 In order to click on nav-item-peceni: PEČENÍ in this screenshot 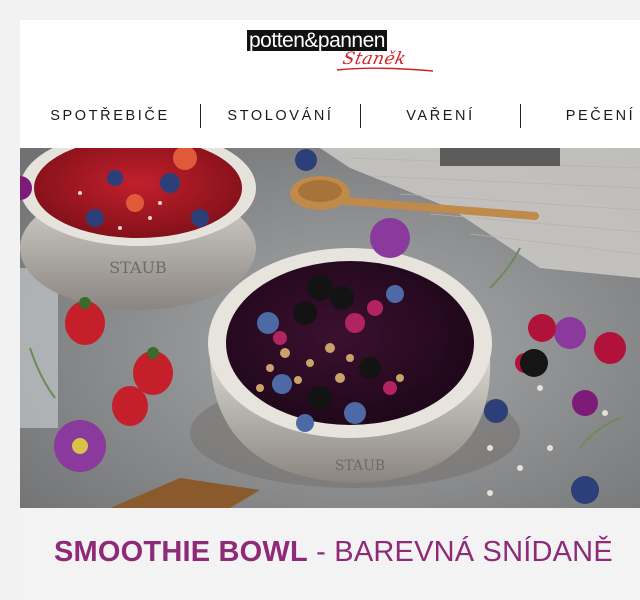, I will do `click(580, 116)`.